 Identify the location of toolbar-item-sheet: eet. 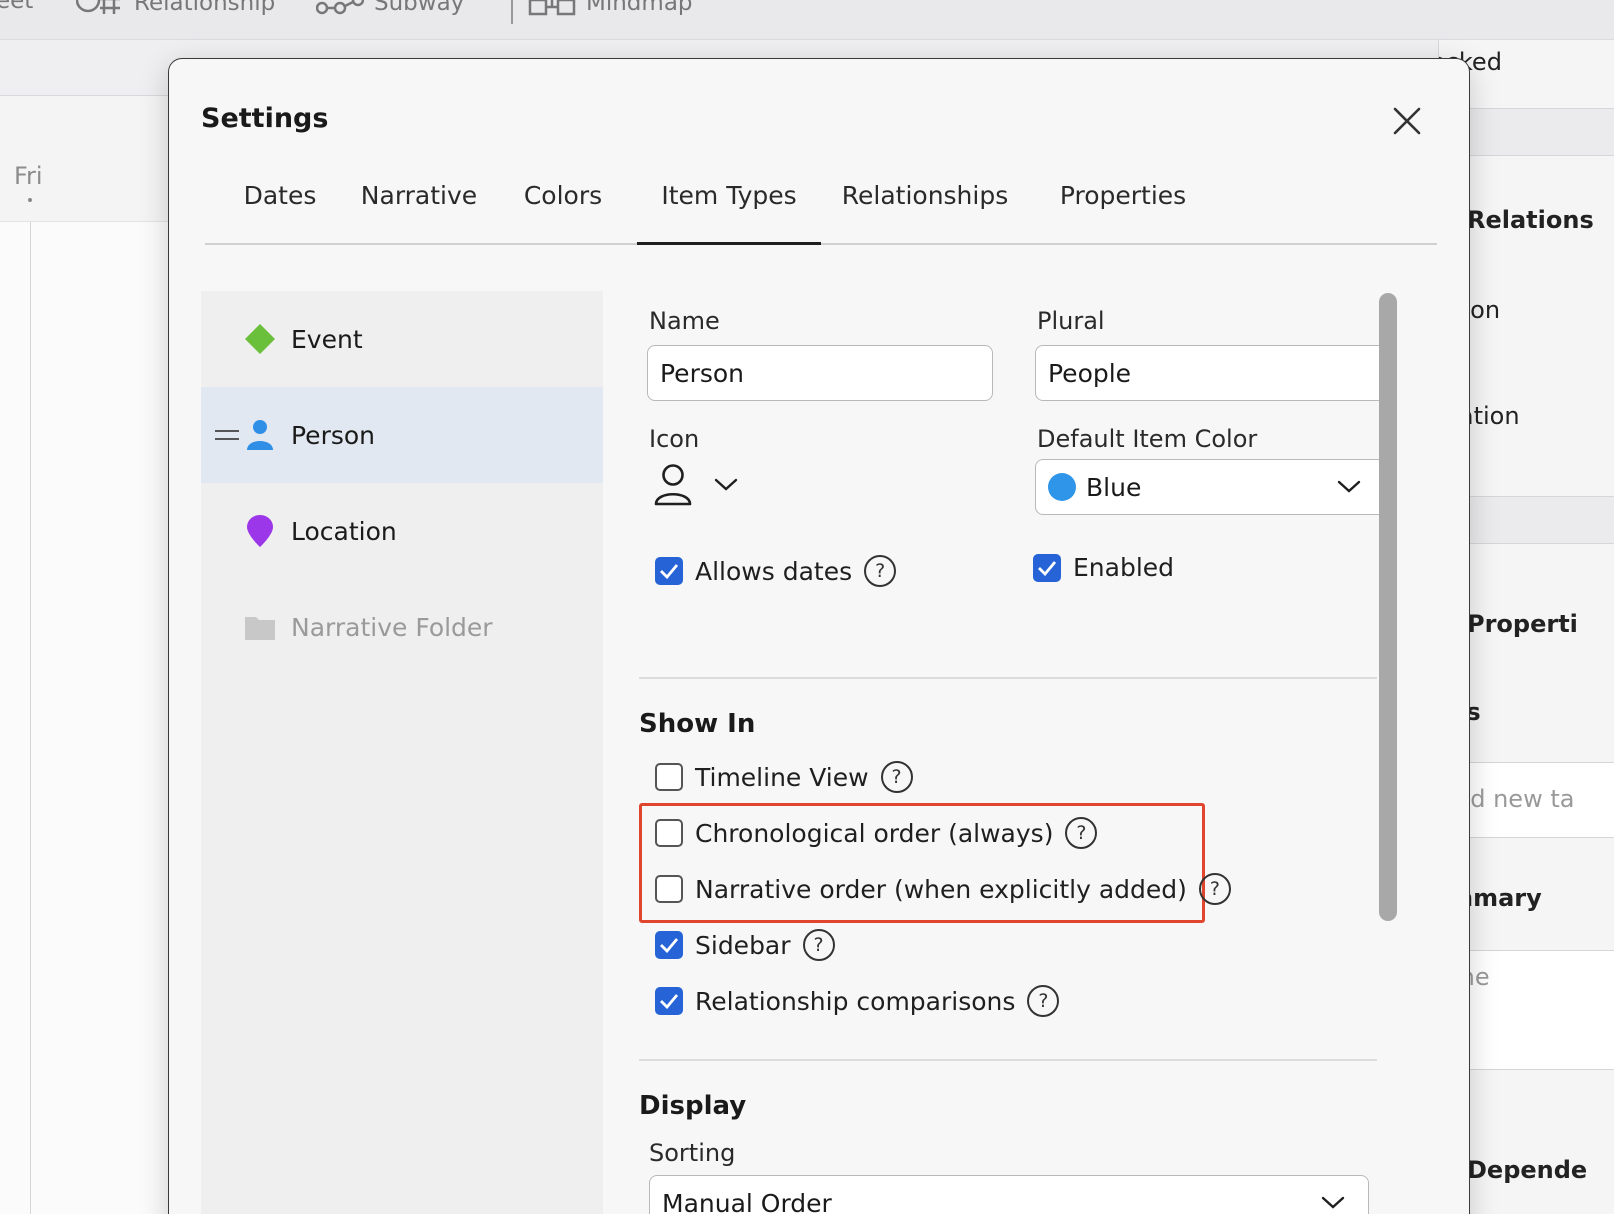
(16, 7).